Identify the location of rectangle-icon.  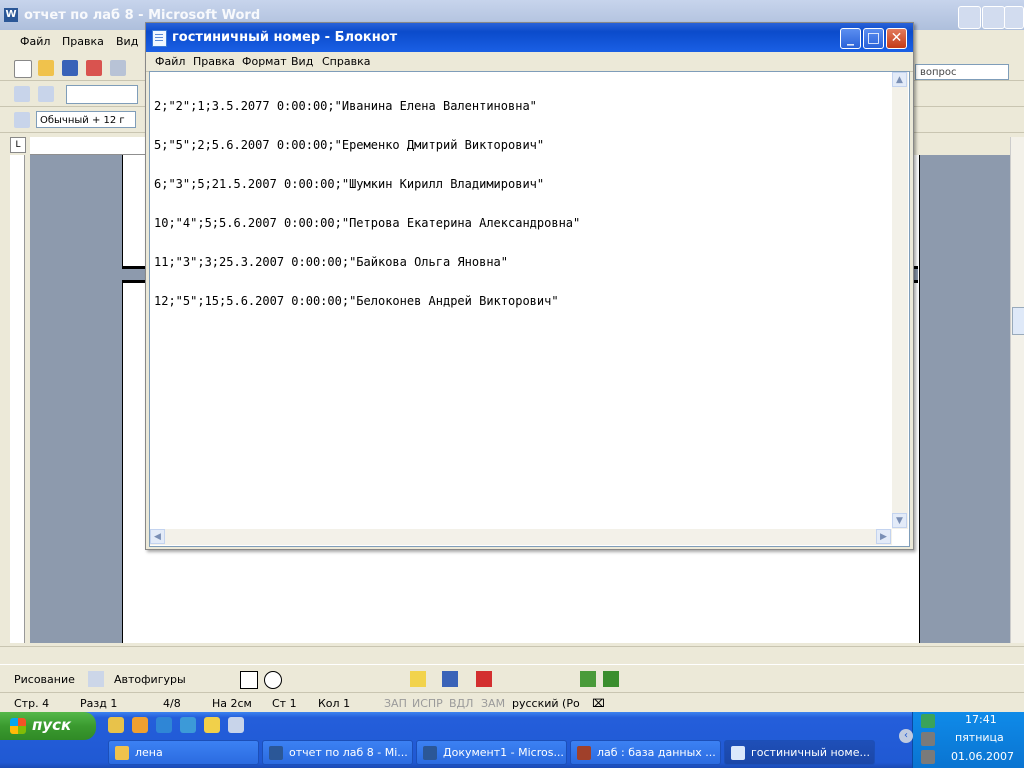
(249, 680).